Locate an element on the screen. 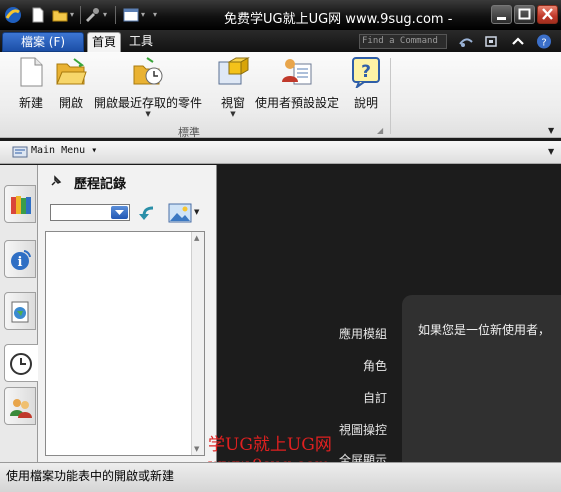 This screenshot has height=492, width=561. ribbon-group-separator is located at coordinates (390, 96).